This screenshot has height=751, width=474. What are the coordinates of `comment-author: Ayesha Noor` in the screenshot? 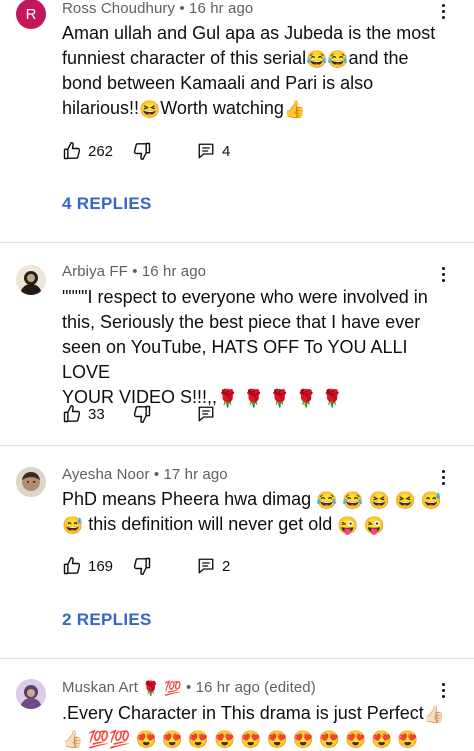 It's located at (106, 474).